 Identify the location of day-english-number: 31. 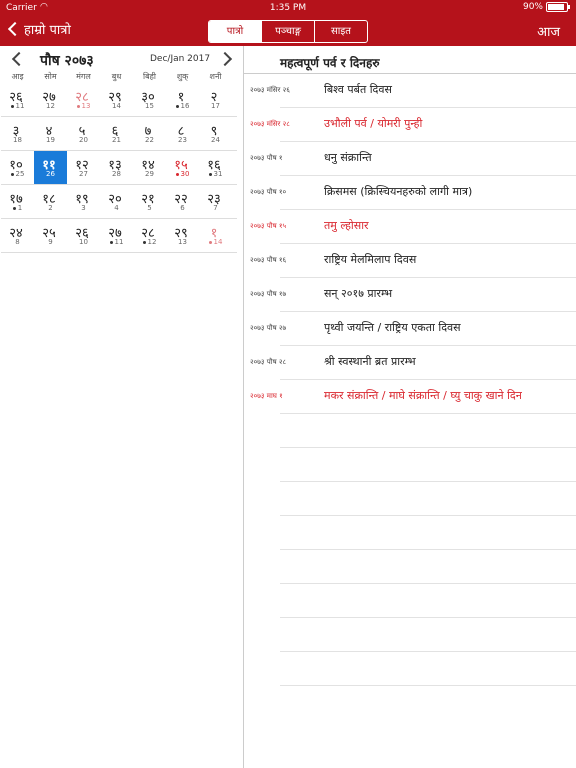
(215, 174).